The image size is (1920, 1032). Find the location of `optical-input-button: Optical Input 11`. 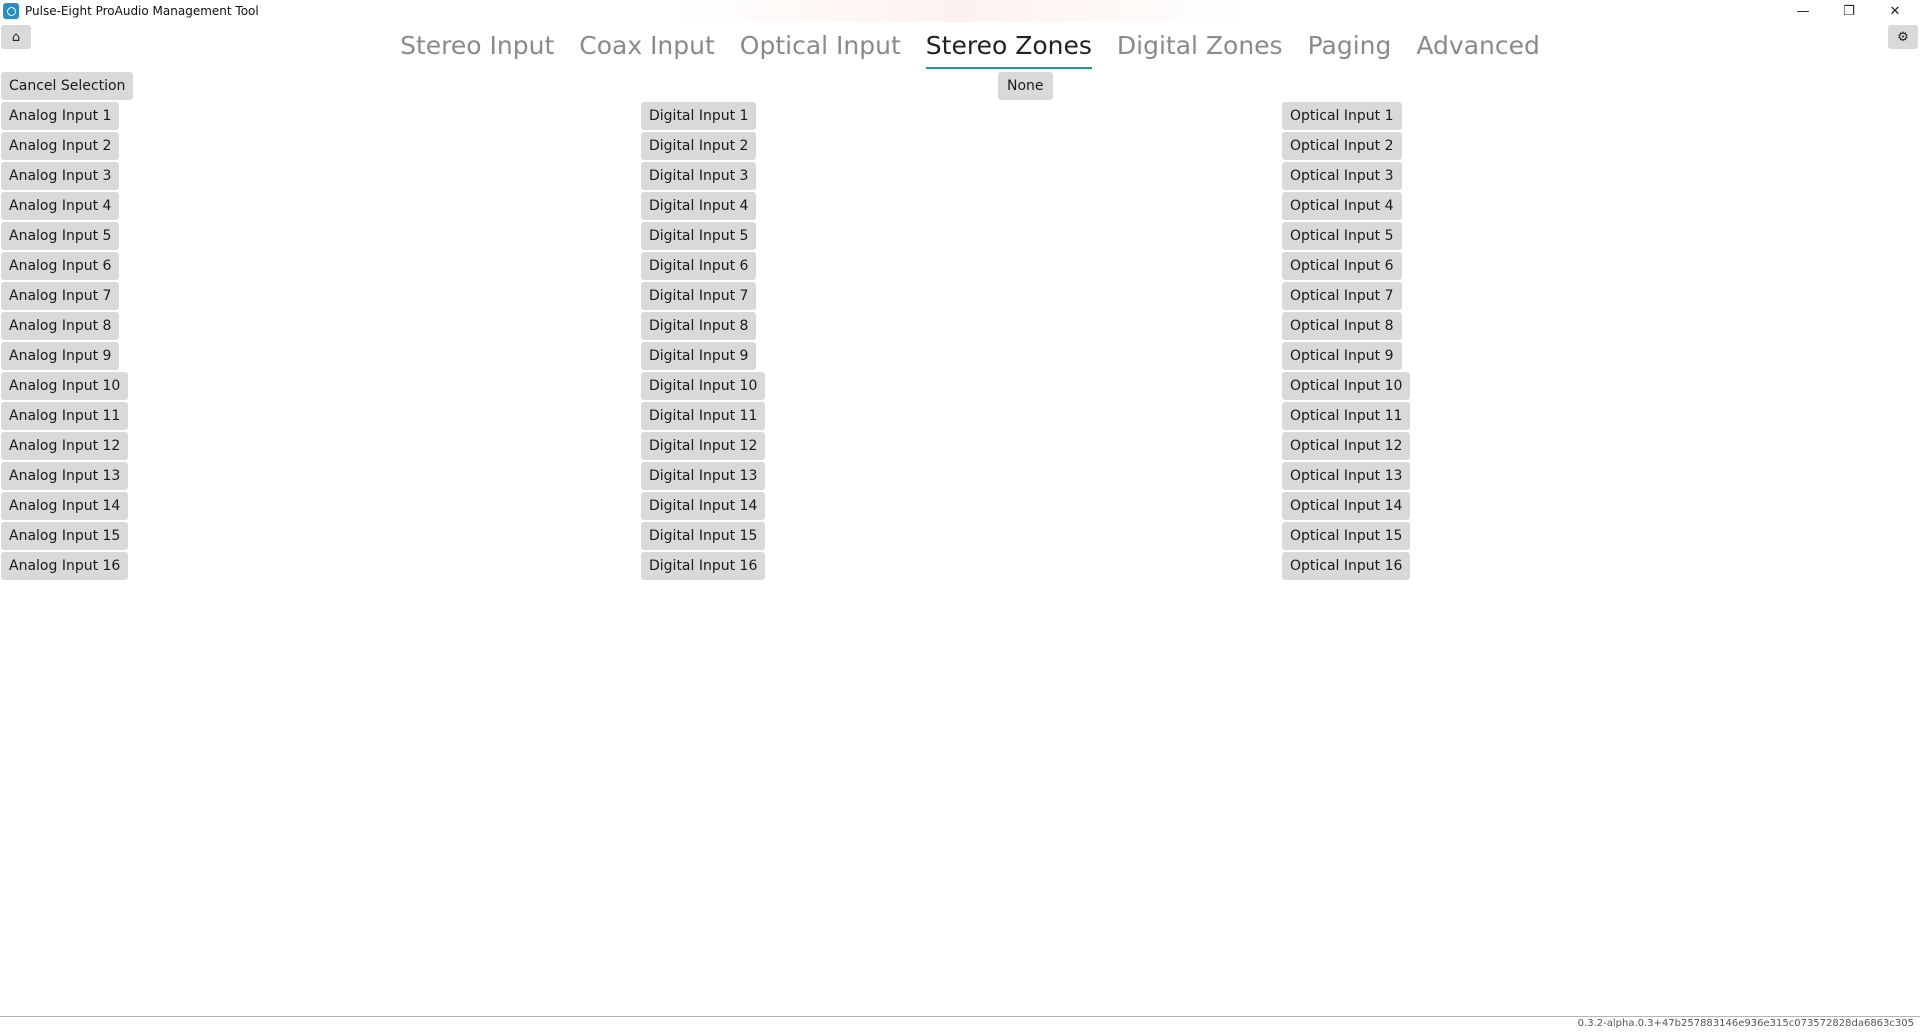

optical-input-button: Optical Input 11 is located at coordinates (1346, 416).